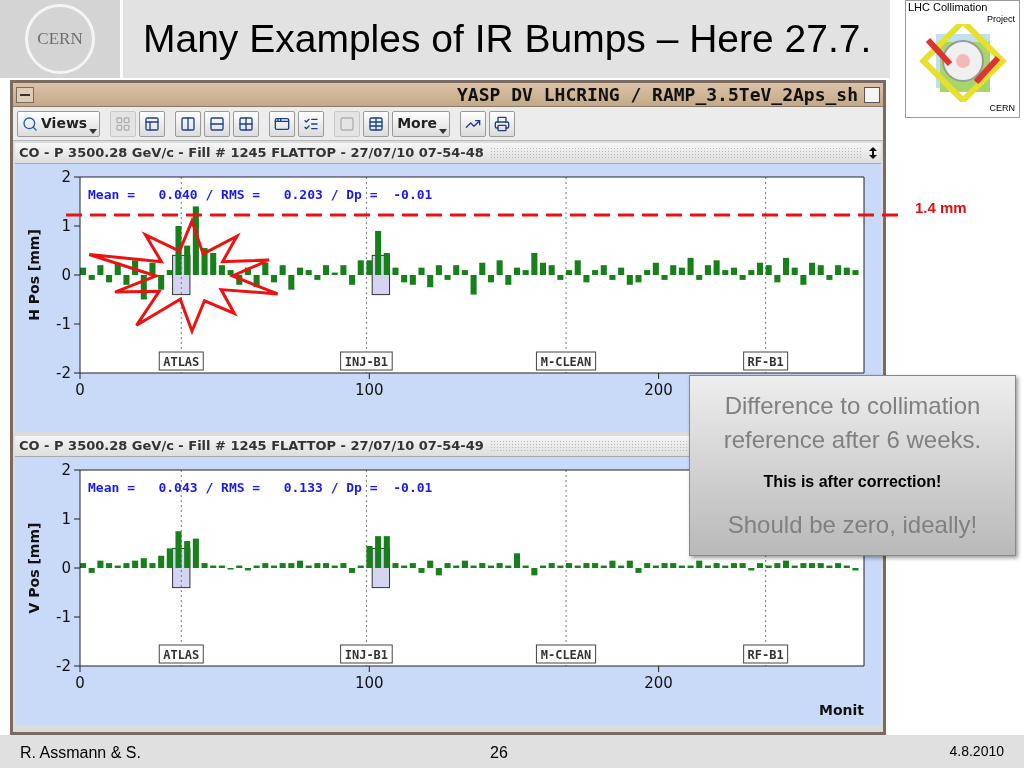  What do you see at coordinates (369, 390) in the screenshot?
I see `tick-label: 100` at bounding box center [369, 390].